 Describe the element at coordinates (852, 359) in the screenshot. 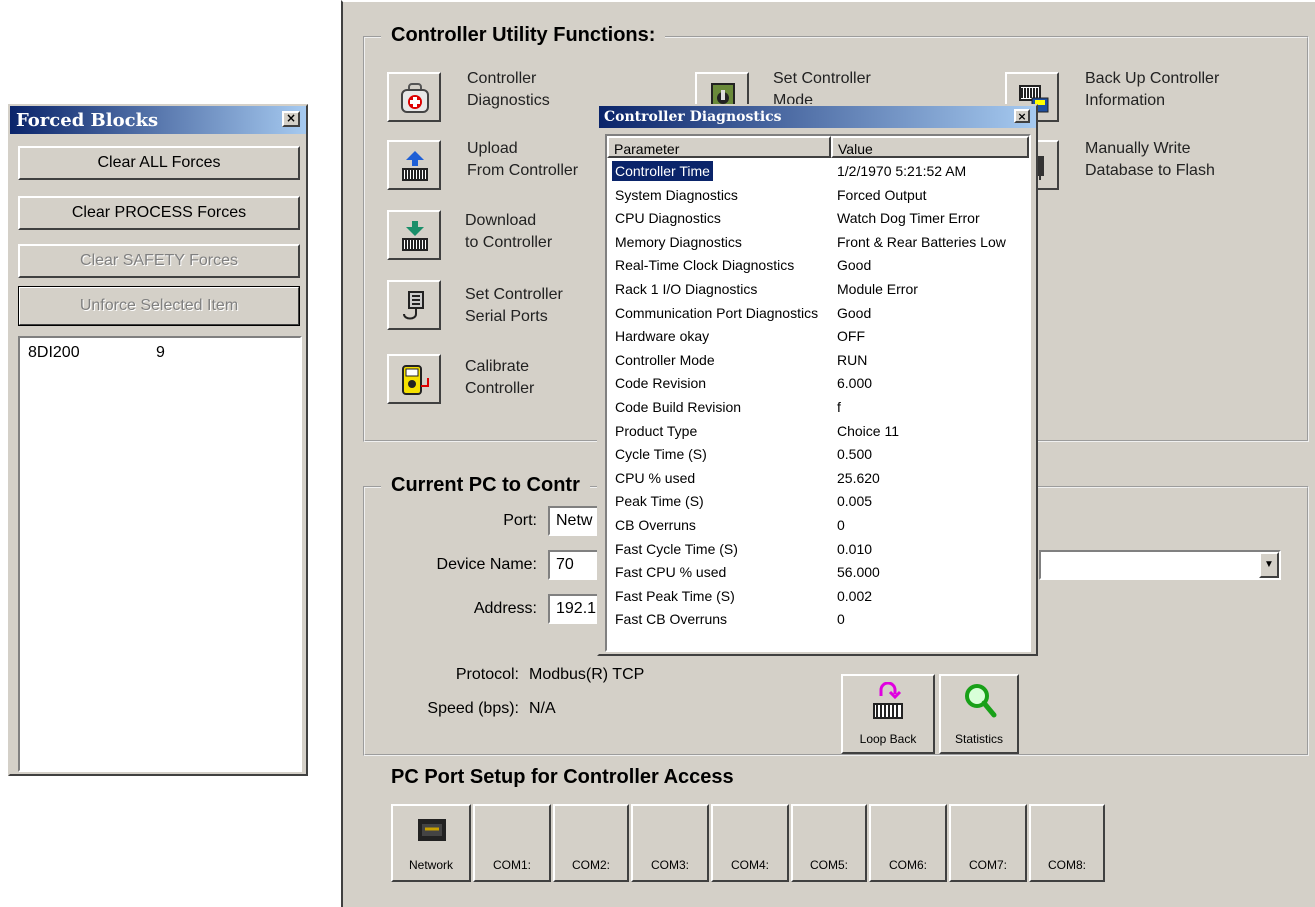

I see `value-cell: RUN` at that location.